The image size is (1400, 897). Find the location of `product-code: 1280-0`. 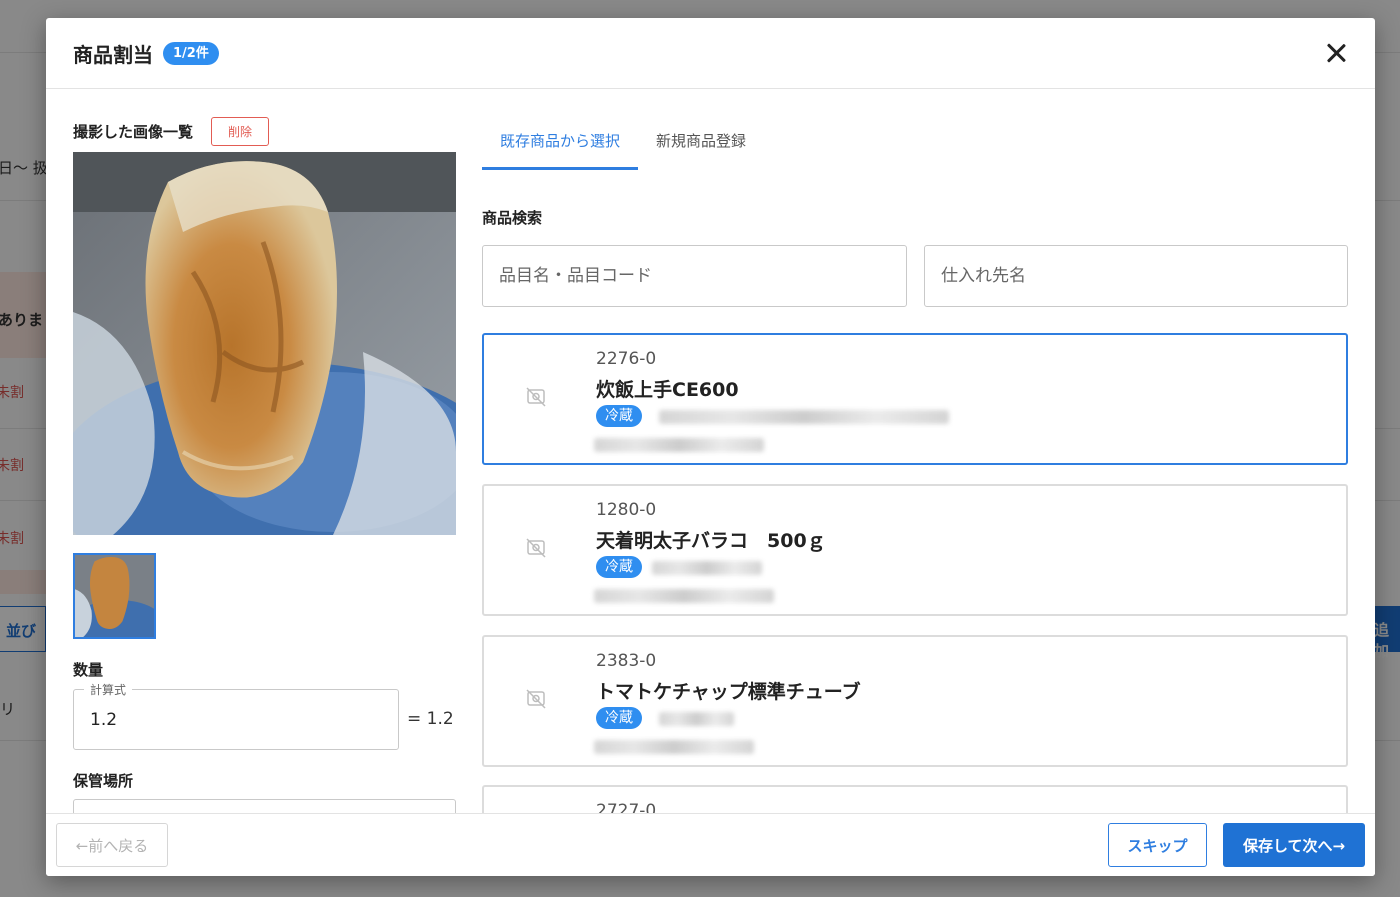

product-code: 1280-0 is located at coordinates (626, 510).